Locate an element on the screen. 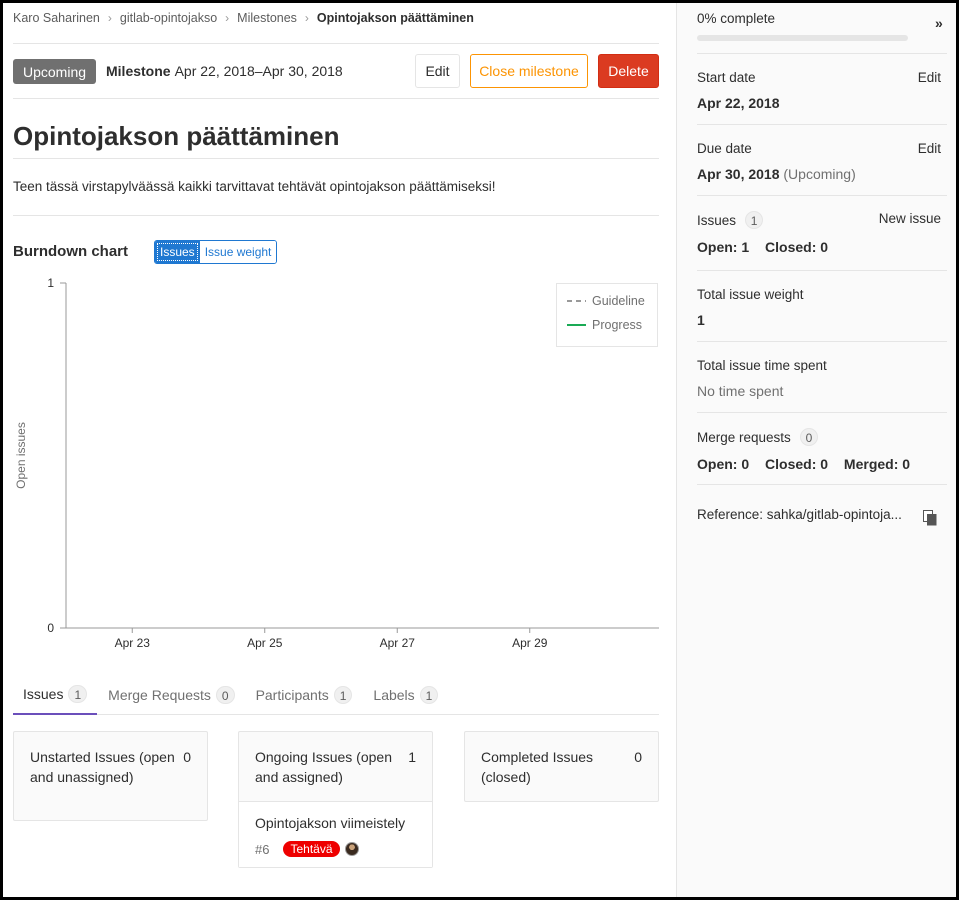  tab-labels: Labels 1 is located at coordinates (405, 695).